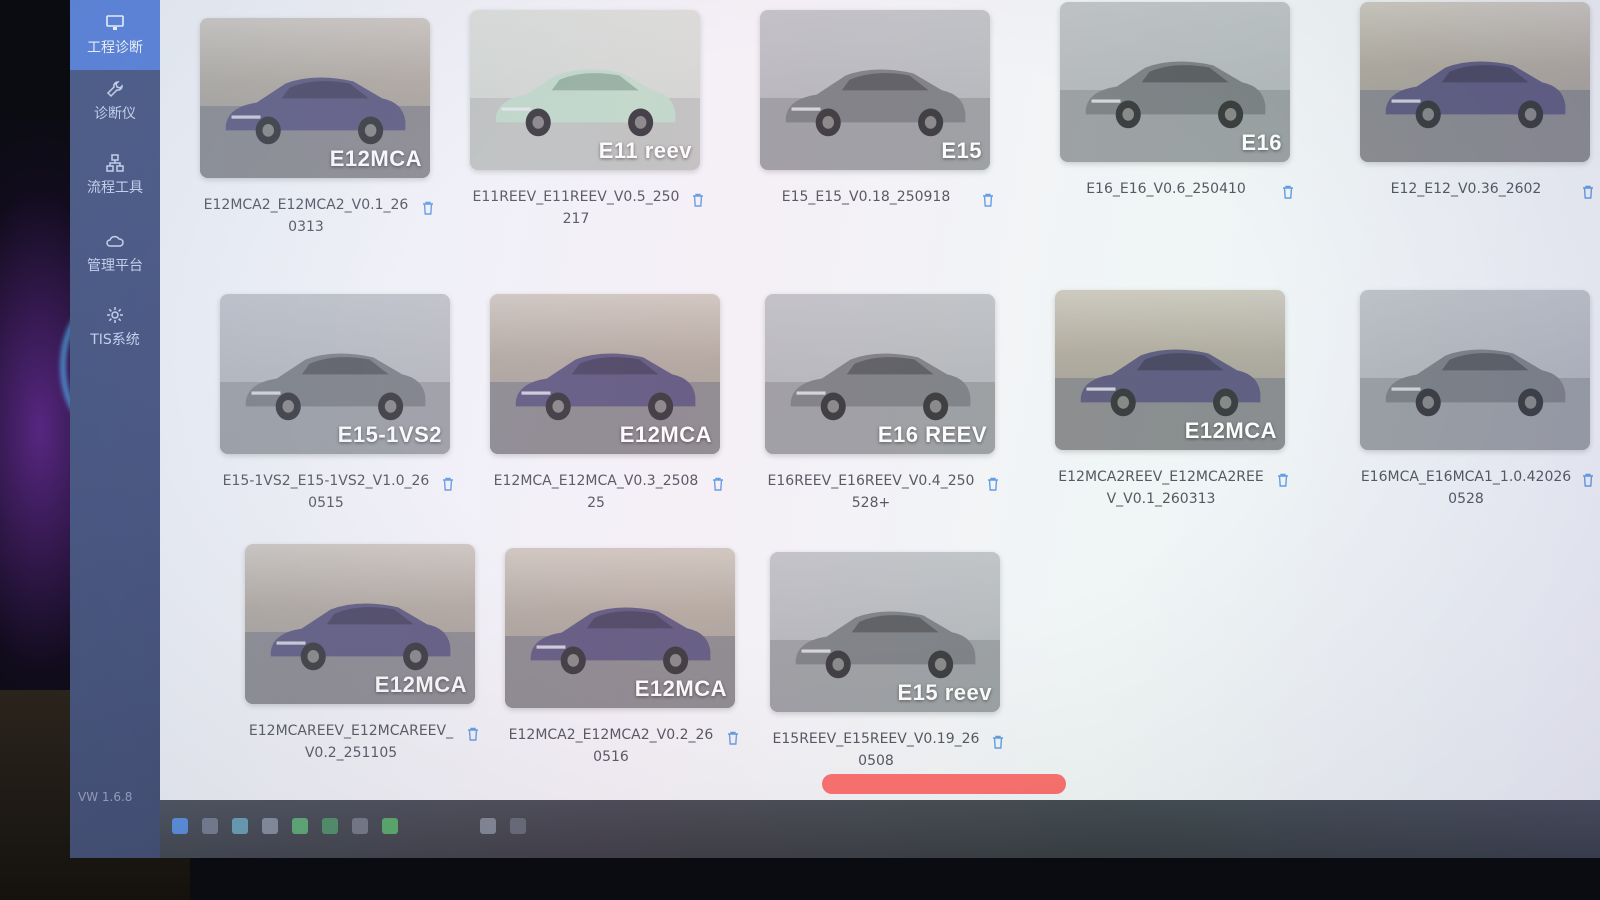 The width and height of the screenshot is (1600, 900). Describe the element at coordinates (1261, 142) in the screenshot. I see `model-tag: E16` at that location.